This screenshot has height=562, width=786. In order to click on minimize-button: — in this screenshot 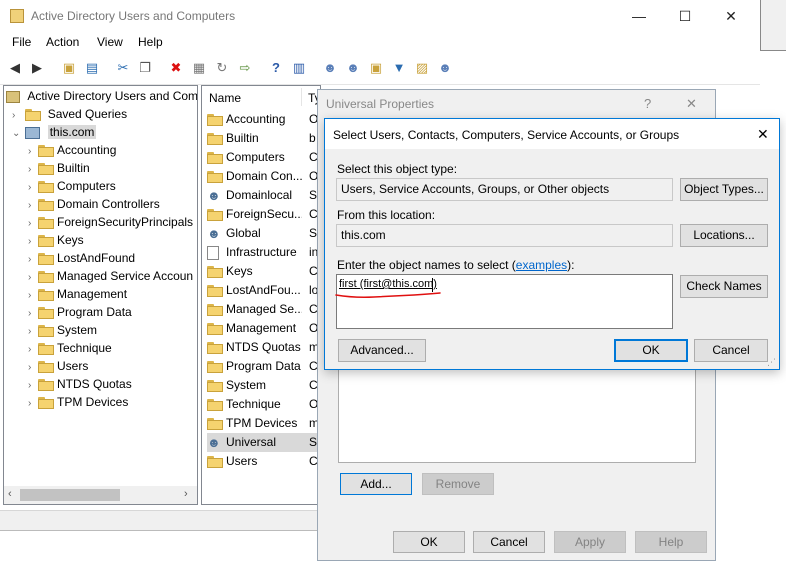, I will do `click(639, 16)`.